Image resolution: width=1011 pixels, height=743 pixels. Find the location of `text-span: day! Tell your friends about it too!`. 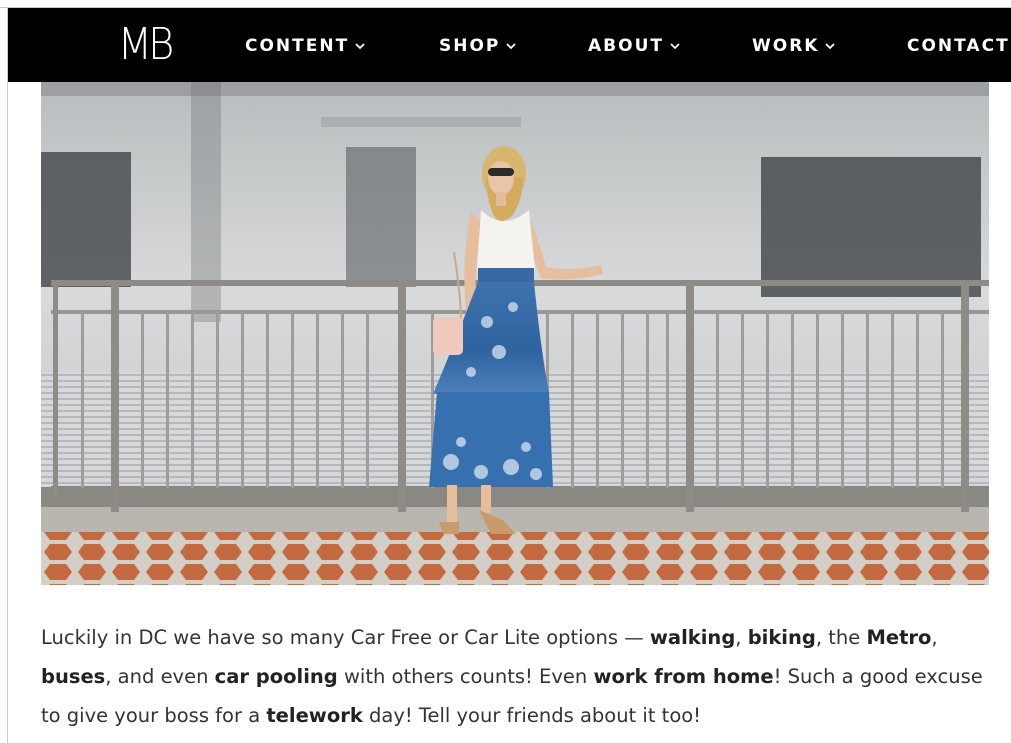

text-span: day! Tell your friends about it too! is located at coordinates (531, 715).